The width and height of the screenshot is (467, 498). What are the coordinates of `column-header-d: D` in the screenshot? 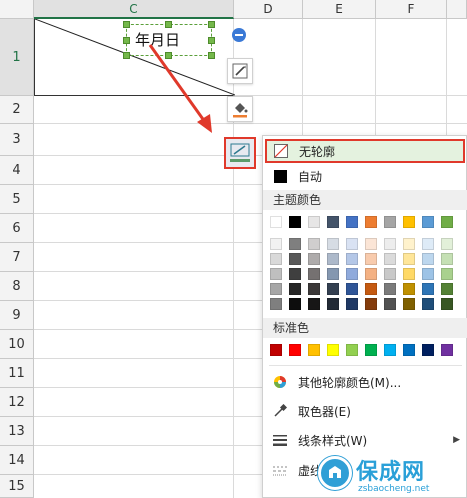 It's located at (268, 9).